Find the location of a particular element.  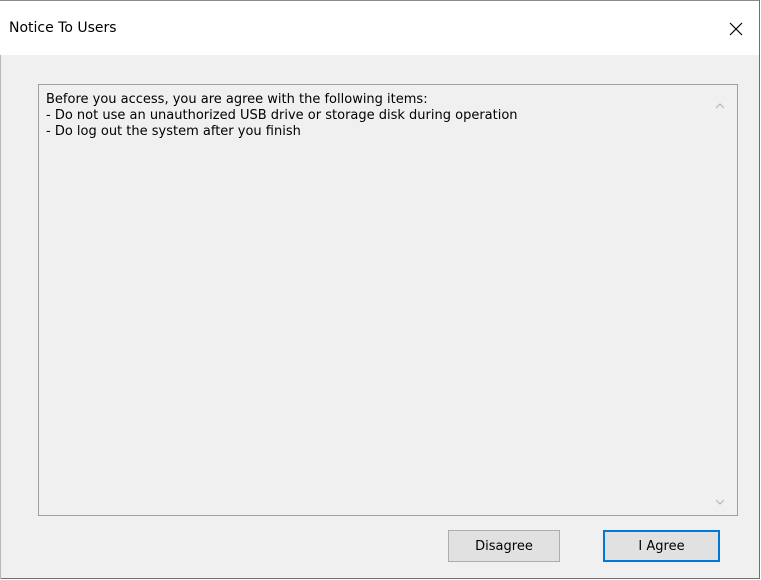

close-icon is located at coordinates (736, 29).